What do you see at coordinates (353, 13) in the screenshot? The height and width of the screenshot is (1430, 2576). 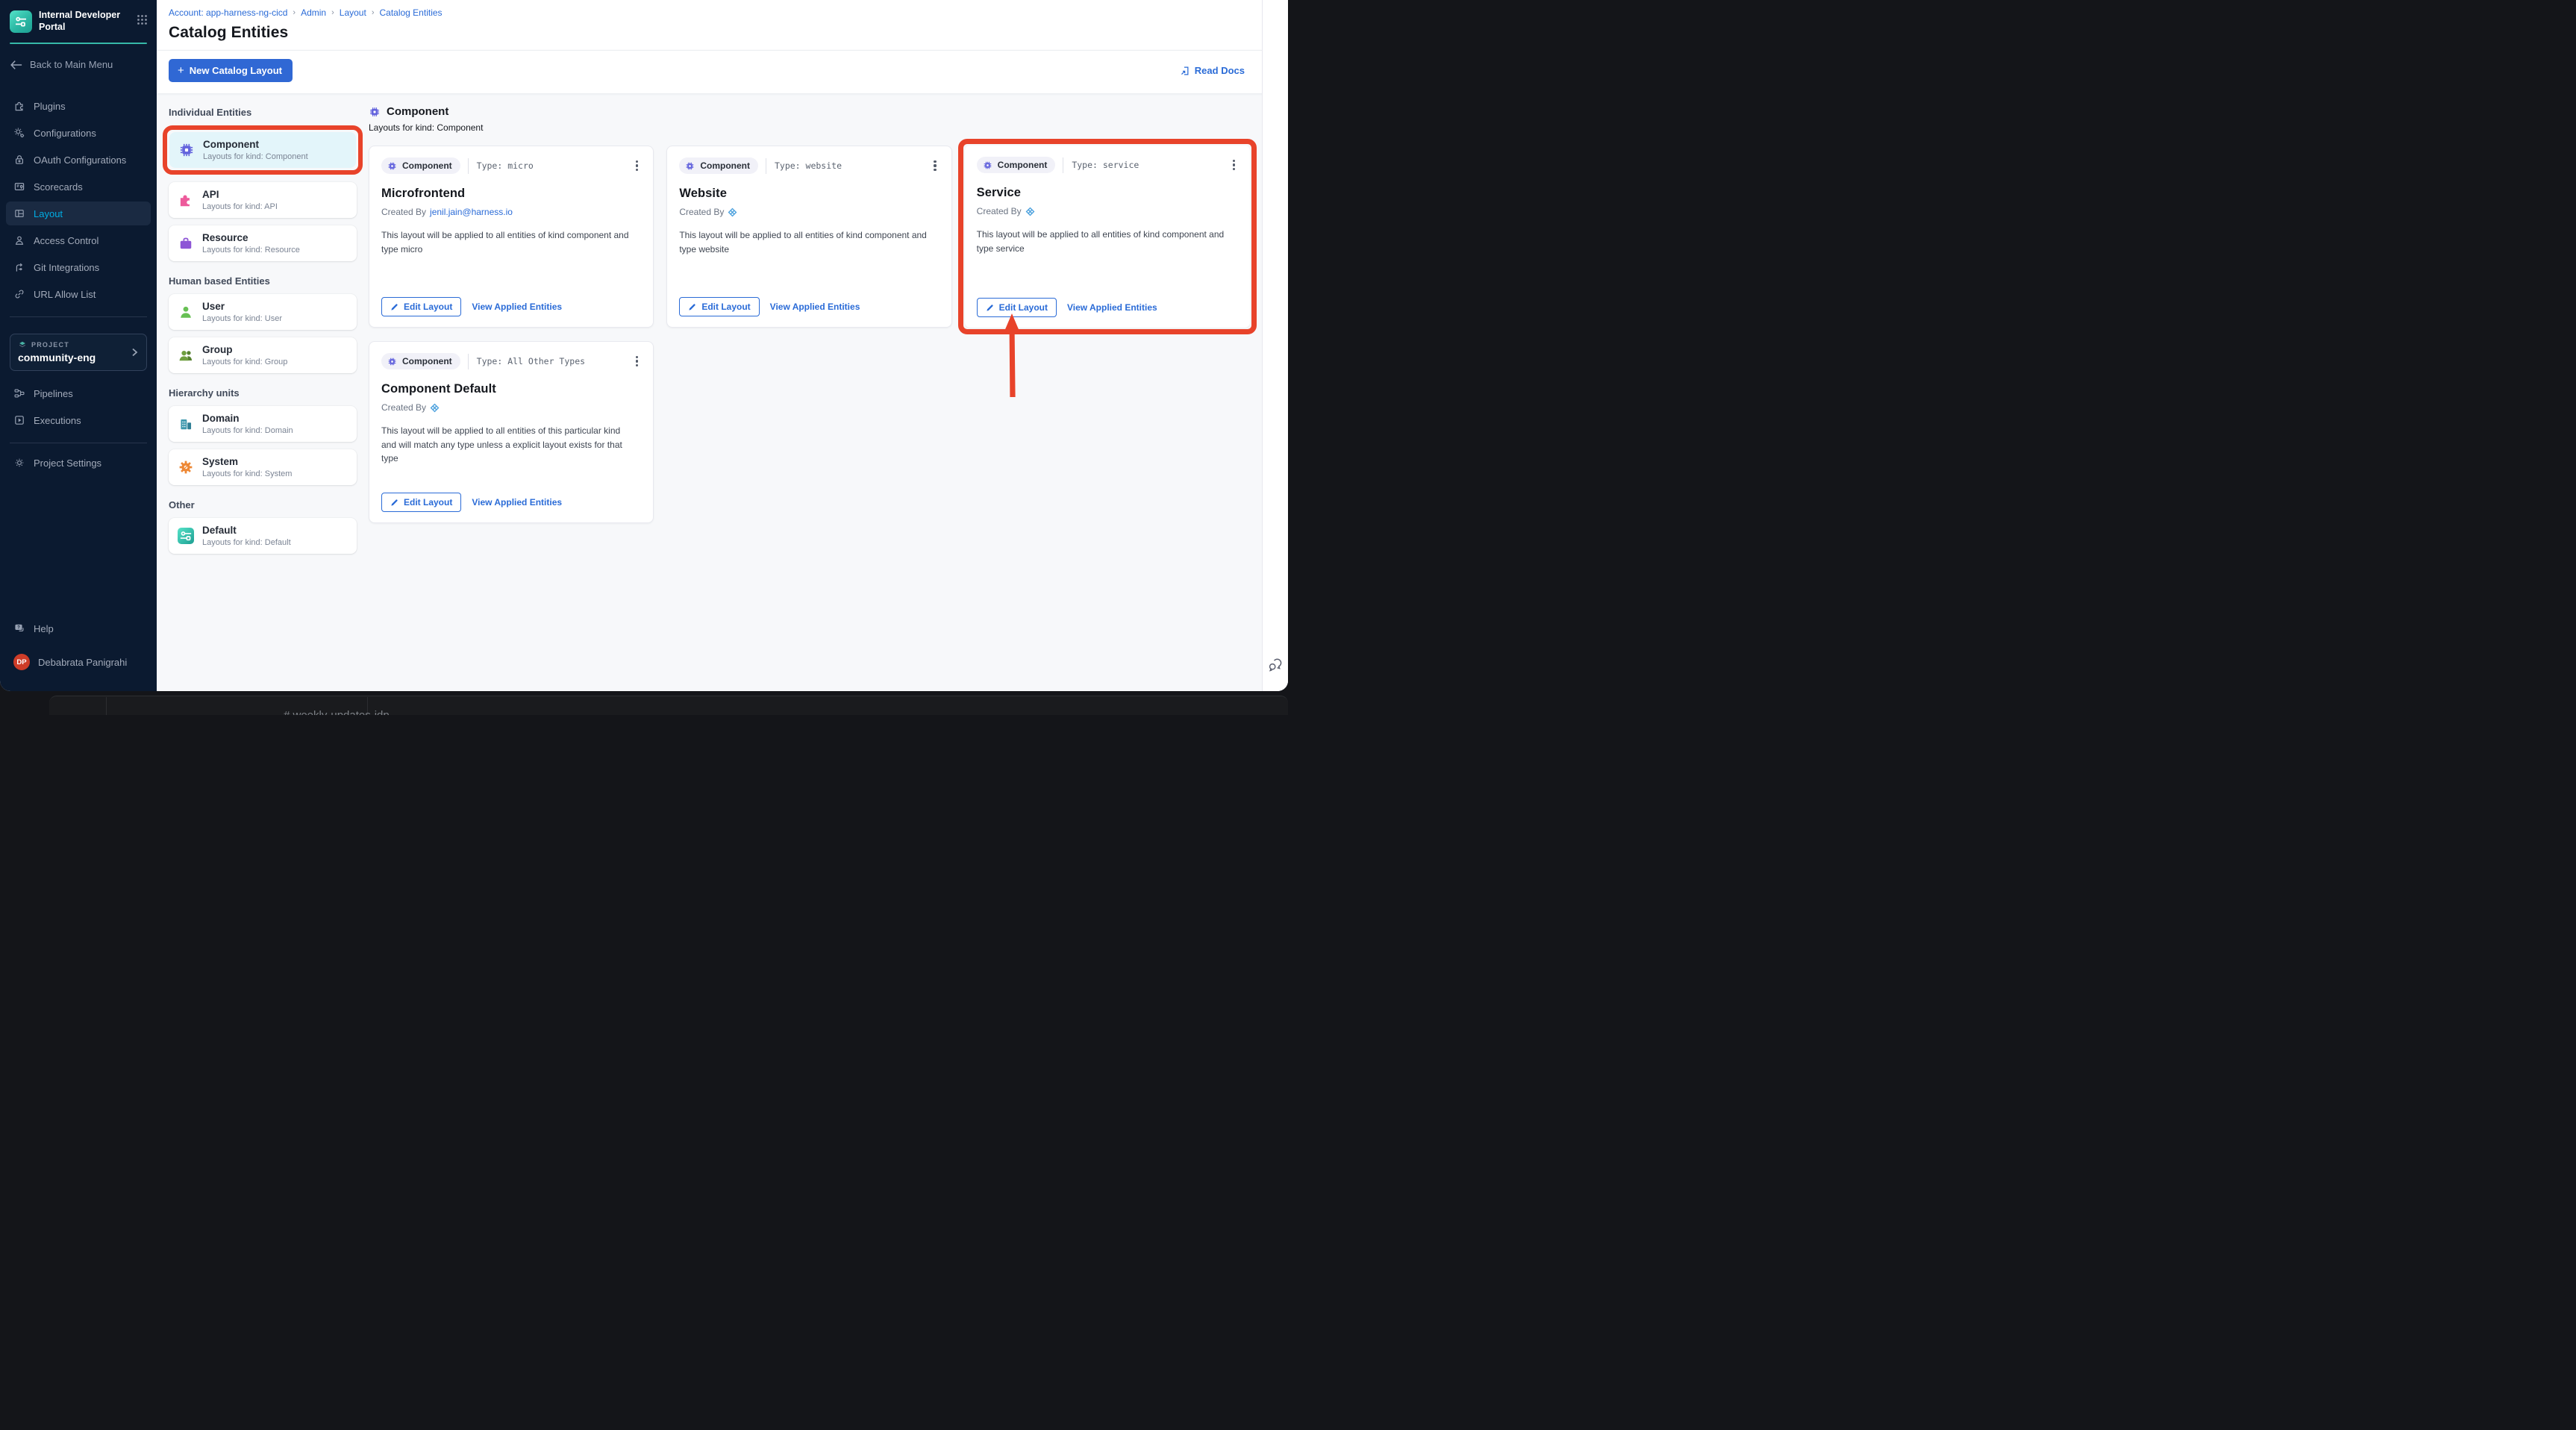 I see `breadcrumb-layout: Layout` at bounding box center [353, 13].